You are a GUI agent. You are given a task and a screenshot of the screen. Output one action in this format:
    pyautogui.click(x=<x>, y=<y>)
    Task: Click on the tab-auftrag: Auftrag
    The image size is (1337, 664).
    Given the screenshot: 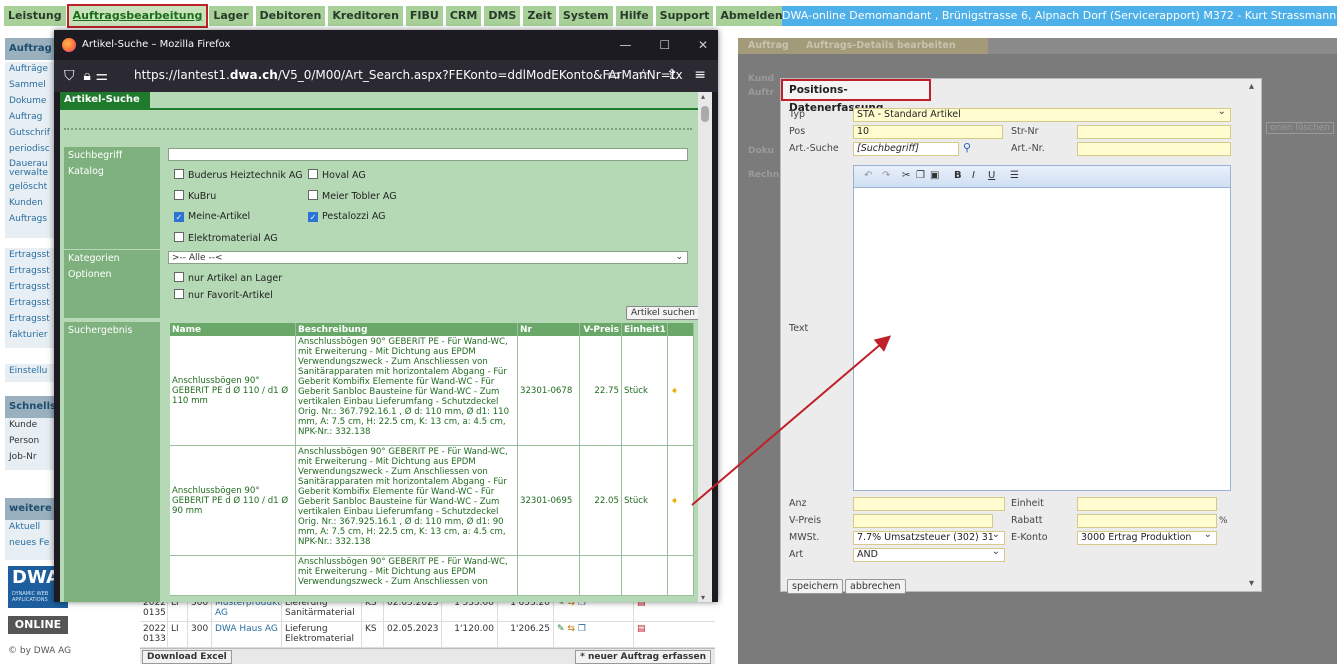 What is the action you would take?
    pyautogui.click(x=768, y=46)
    